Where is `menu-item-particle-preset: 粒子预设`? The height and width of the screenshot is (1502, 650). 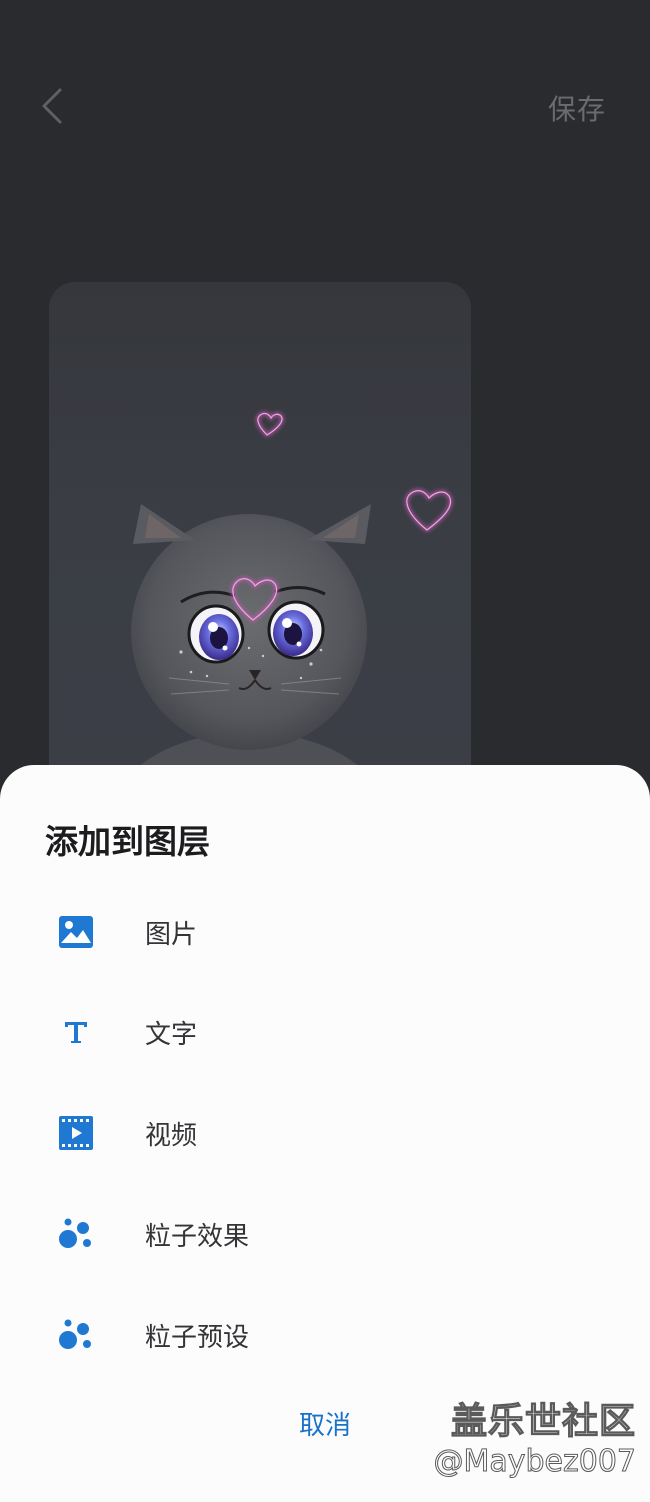
menu-item-particle-preset: 粒子预设 is located at coordinates (325, 1335).